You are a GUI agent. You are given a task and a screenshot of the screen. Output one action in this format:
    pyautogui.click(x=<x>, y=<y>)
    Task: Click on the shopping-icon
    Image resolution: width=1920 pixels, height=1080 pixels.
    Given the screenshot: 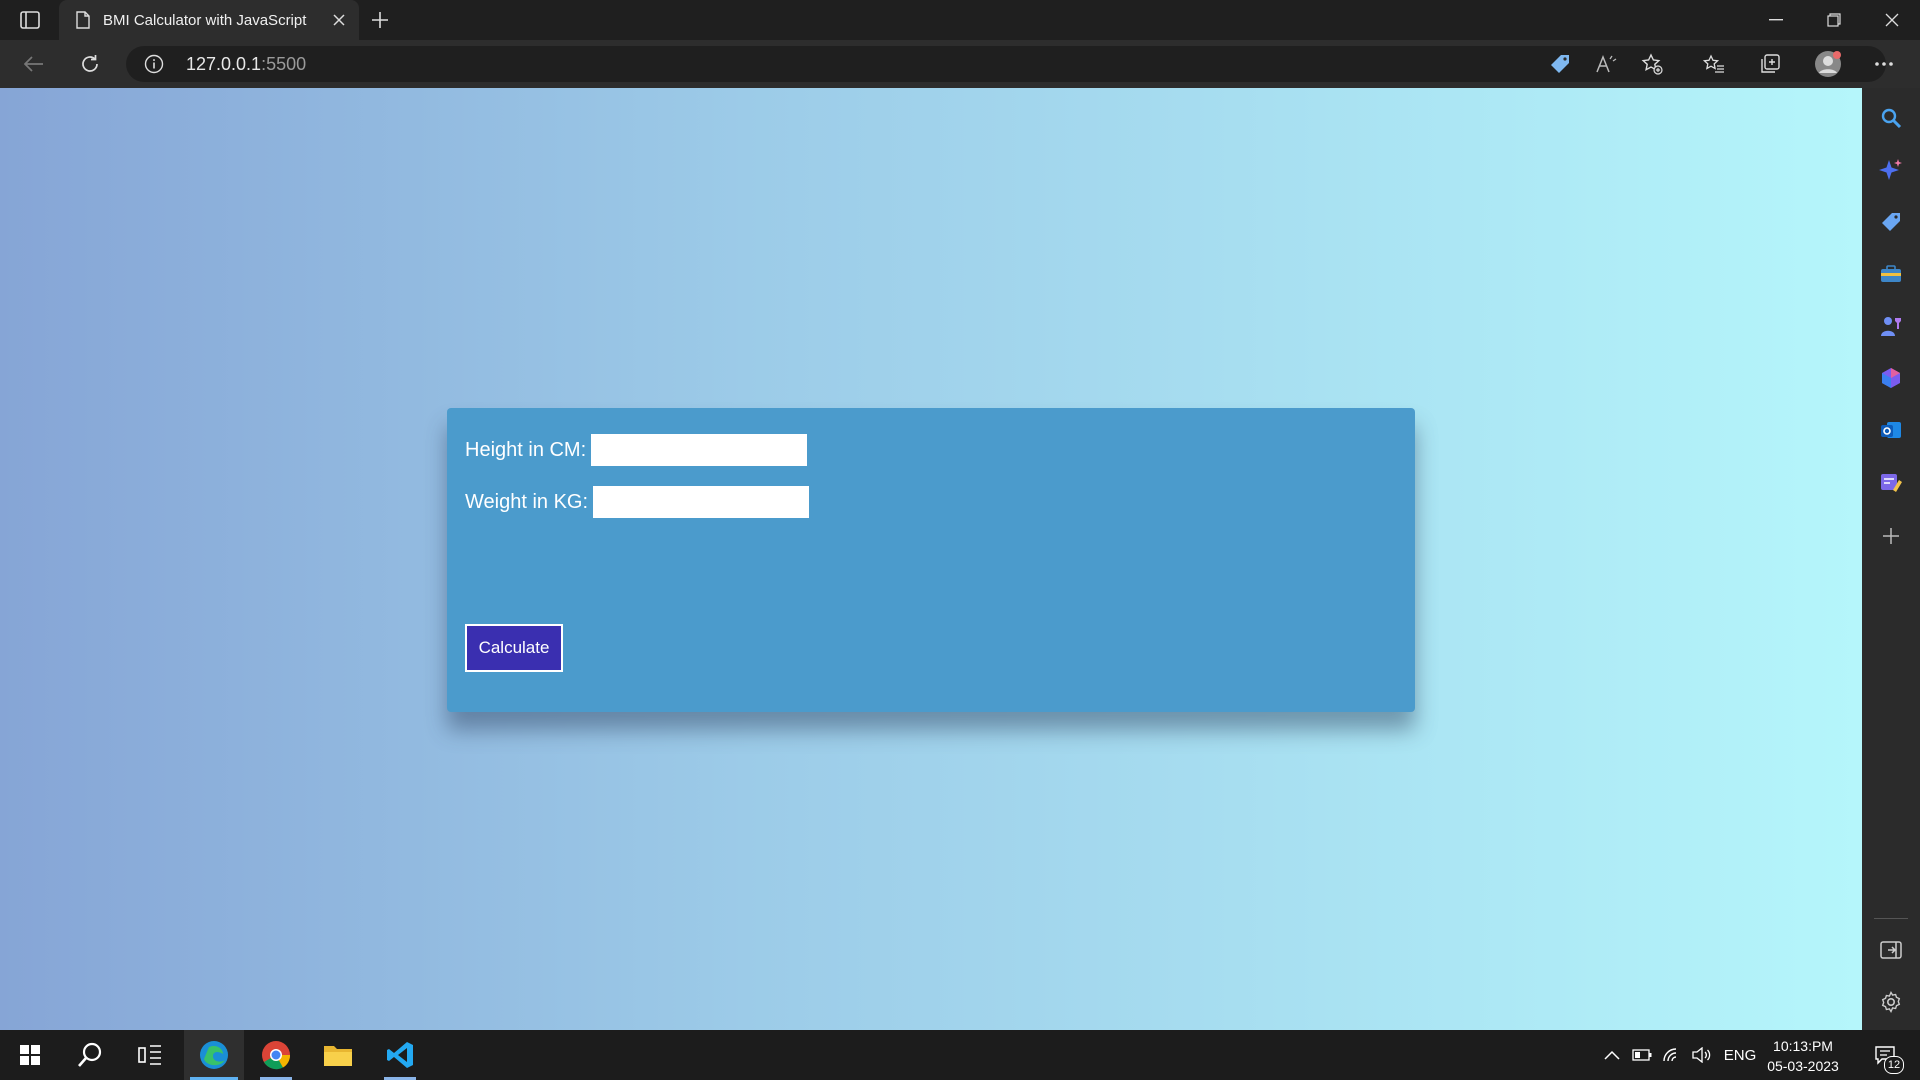 What is the action you would take?
    pyautogui.click(x=1891, y=222)
    